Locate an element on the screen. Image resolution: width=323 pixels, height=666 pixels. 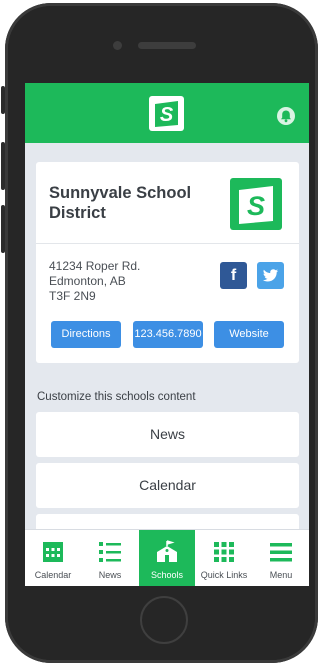
school-address: 41234 Roper Rd. Edmonton, AB T3F 2N9 is located at coordinates (94, 281).